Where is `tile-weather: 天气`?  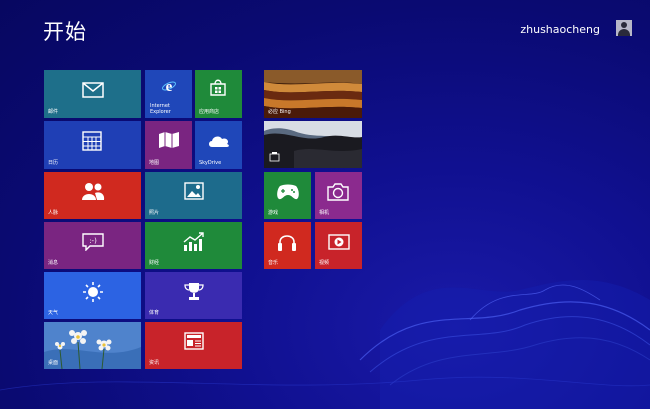
tile-weather: 天气 is located at coordinates (92, 295).